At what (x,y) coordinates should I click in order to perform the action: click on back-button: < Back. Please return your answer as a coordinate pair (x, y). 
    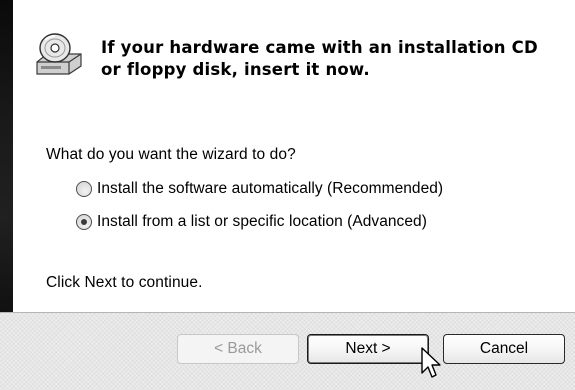
    Looking at the image, I should click on (238, 349).